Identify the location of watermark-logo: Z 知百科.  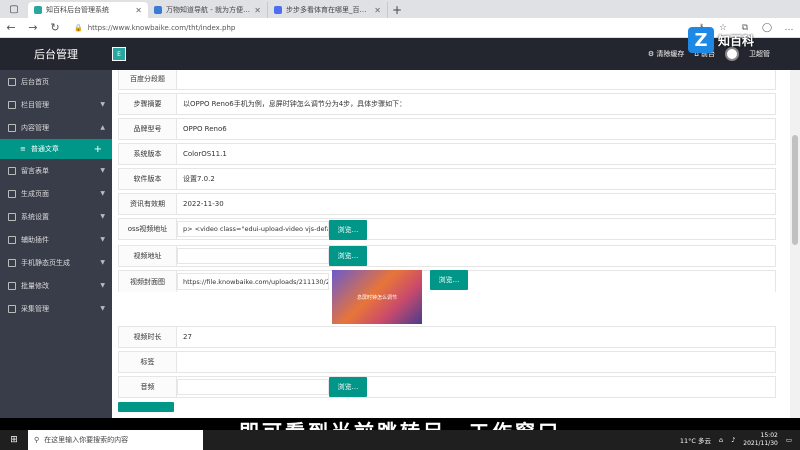
(721, 40).